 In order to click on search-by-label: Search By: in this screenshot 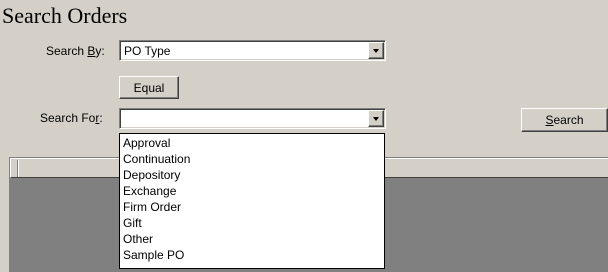, I will do `click(75, 51)`.